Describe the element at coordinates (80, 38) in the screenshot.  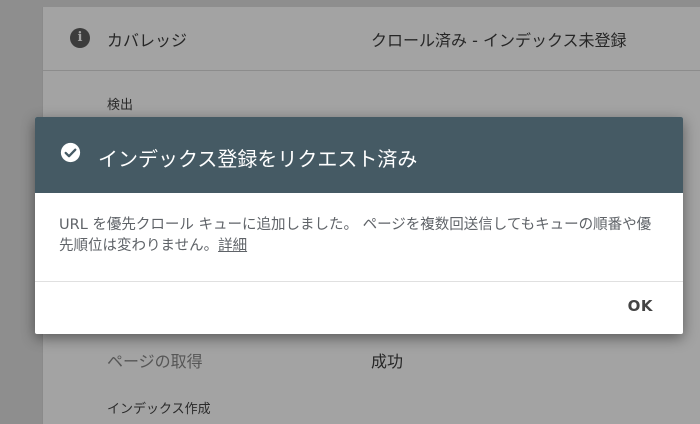
I see `info-icon: i` at that location.